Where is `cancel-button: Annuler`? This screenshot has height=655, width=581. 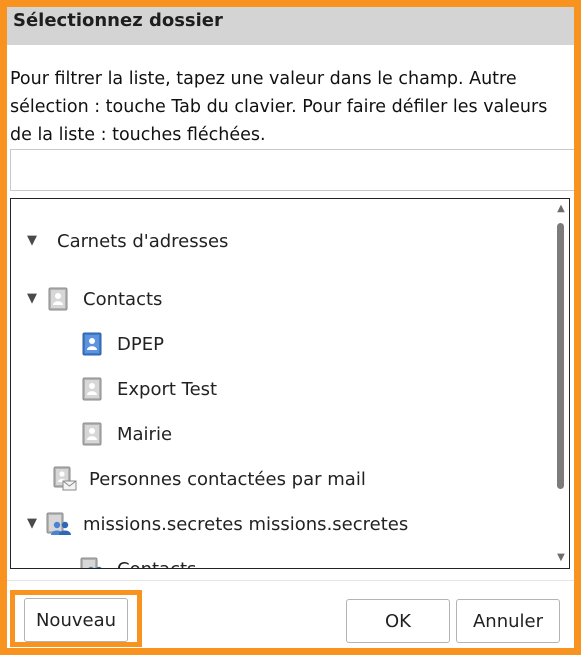 cancel-button: Annuler is located at coordinates (508, 621).